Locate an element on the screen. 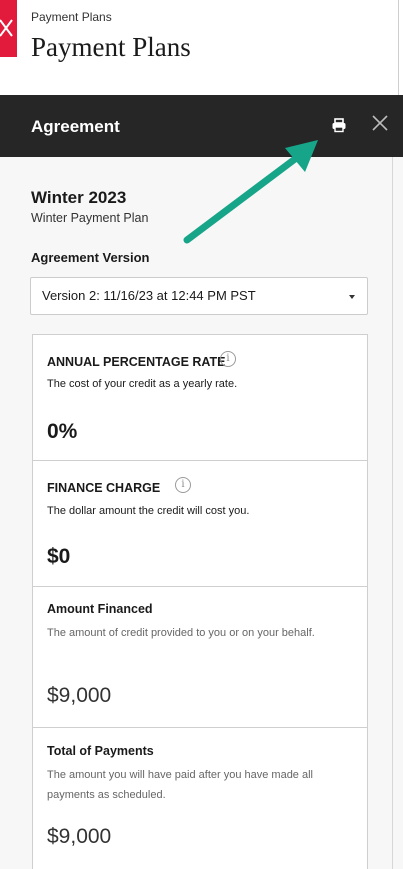 The height and width of the screenshot is (869, 403). print-button is located at coordinates (339, 125).